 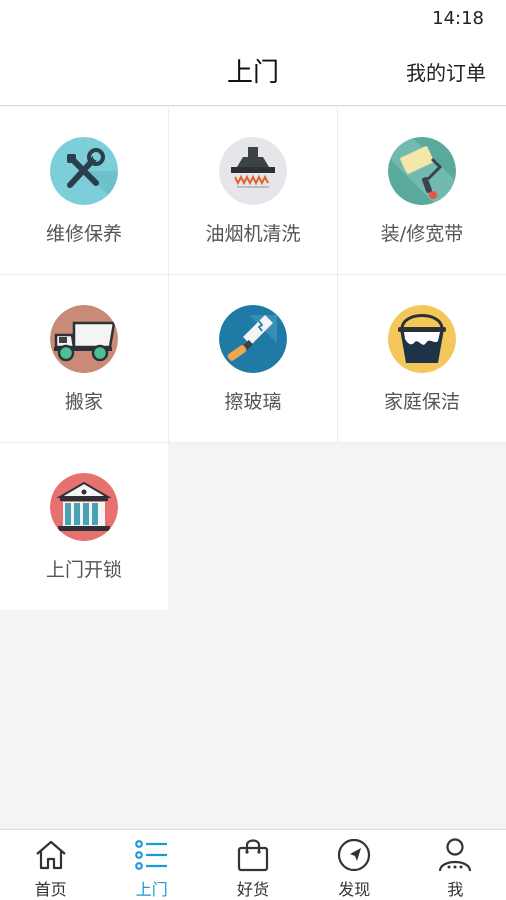 What do you see at coordinates (253, 855) in the screenshot?
I see `shopping-bag-icon` at bounding box center [253, 855].